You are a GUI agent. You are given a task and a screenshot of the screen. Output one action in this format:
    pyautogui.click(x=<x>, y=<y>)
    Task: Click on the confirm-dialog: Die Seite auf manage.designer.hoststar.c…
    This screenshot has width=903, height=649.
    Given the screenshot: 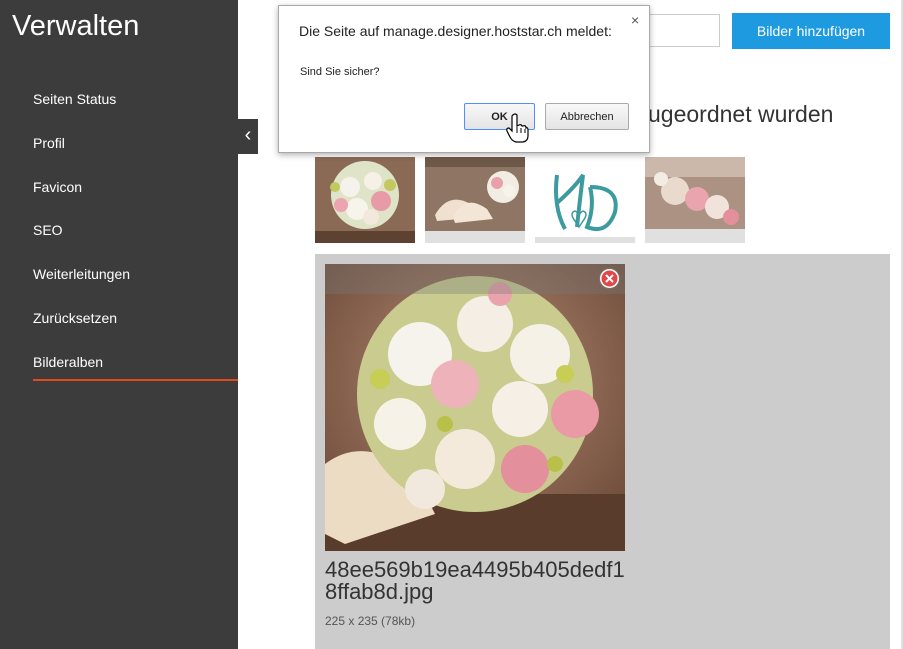 What is the action you would take?
    pyautogui.click(x=464, y=79)
    